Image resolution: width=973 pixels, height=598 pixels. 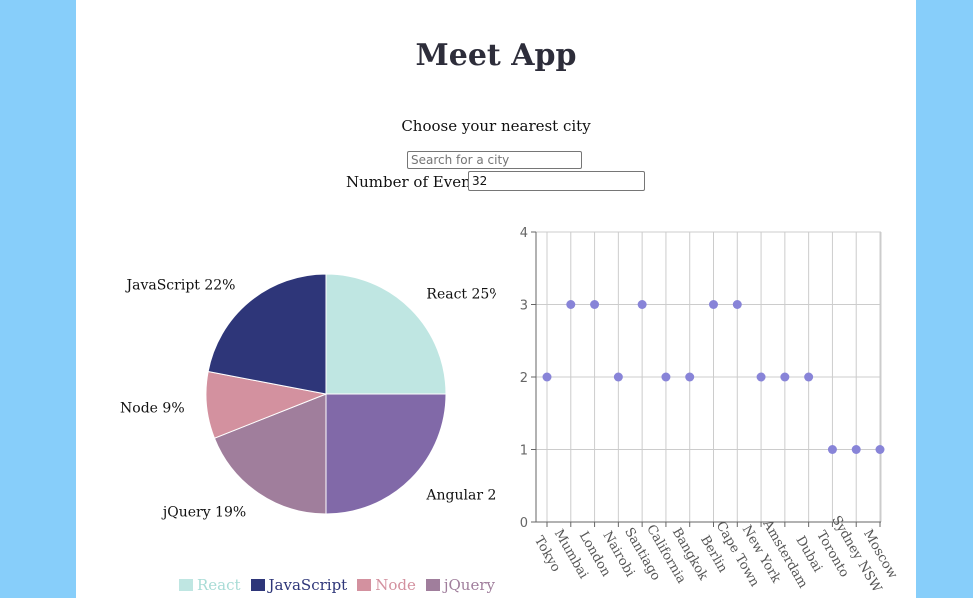 What do you see at coordinates (524, 378) in the screenshot?
I see `y-tick-label: 2` at bounding box center [524, 378].